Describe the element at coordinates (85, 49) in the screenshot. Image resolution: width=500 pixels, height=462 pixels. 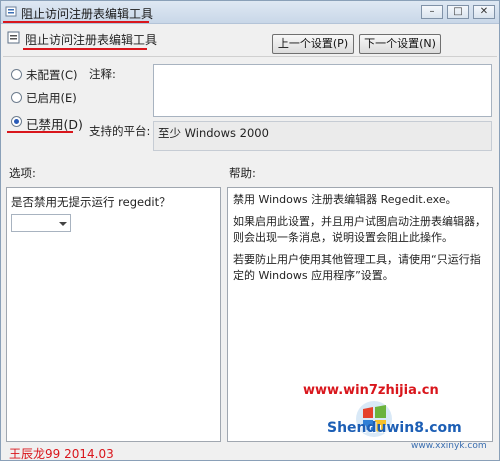
I see `setting-annotation-underline` at that location.